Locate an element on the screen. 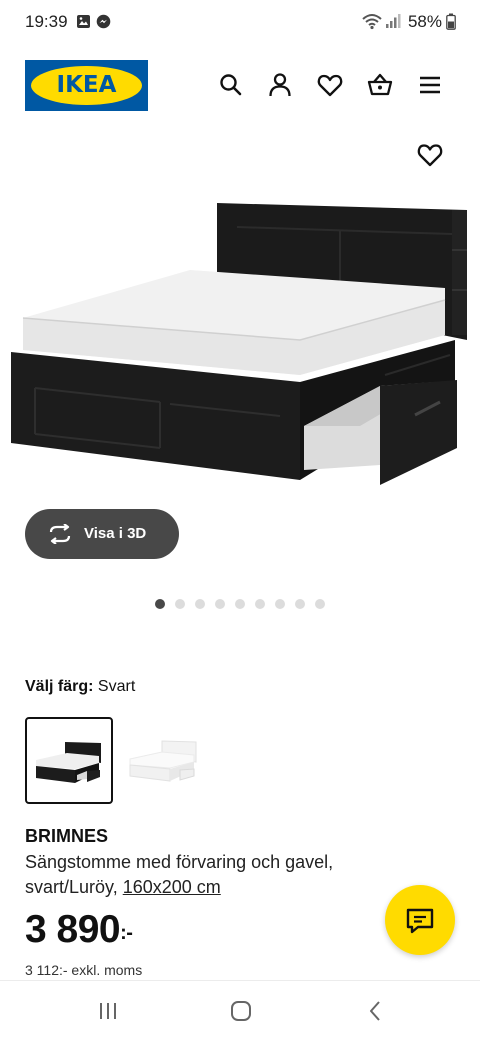 The width and height of the screenshot is (480, 1040). system-nav-bar is located at coordinates (240, 1010).